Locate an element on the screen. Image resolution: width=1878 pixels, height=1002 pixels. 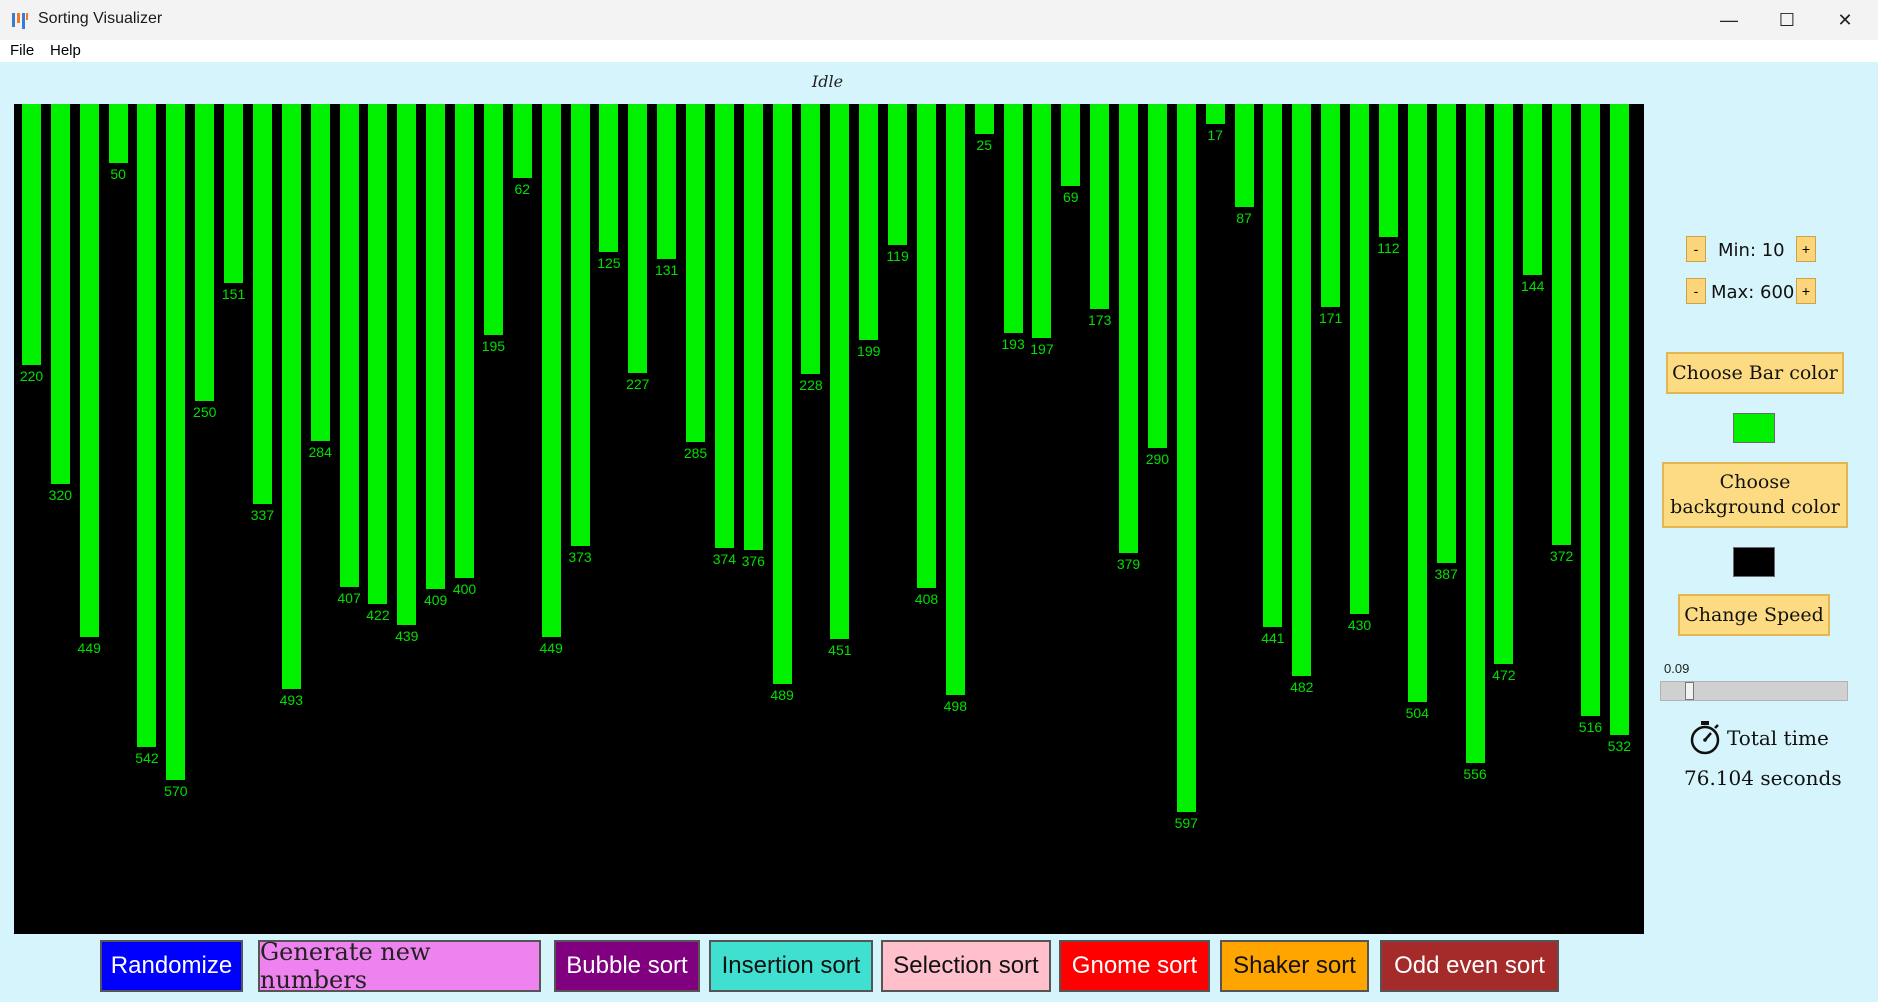
choose-bar-color-button: Choose Bar color is located at coordinates (1755, 373).